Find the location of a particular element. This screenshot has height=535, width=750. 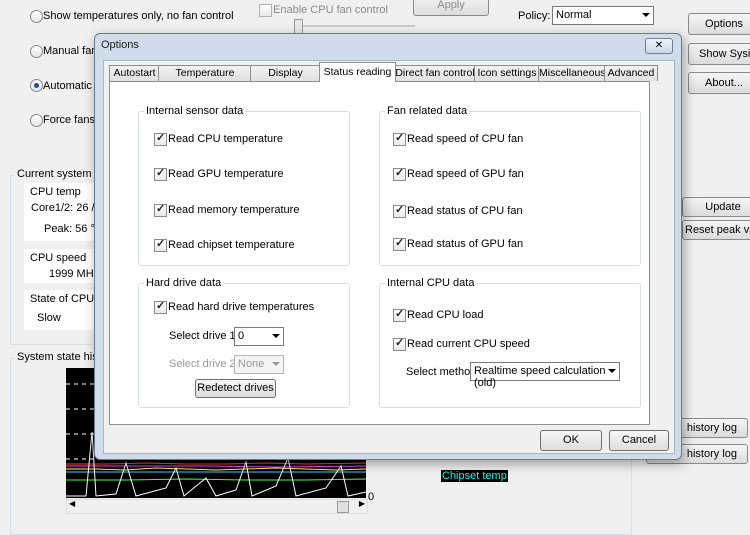

fan-slider-thumb is located at coordinates (298, 26).